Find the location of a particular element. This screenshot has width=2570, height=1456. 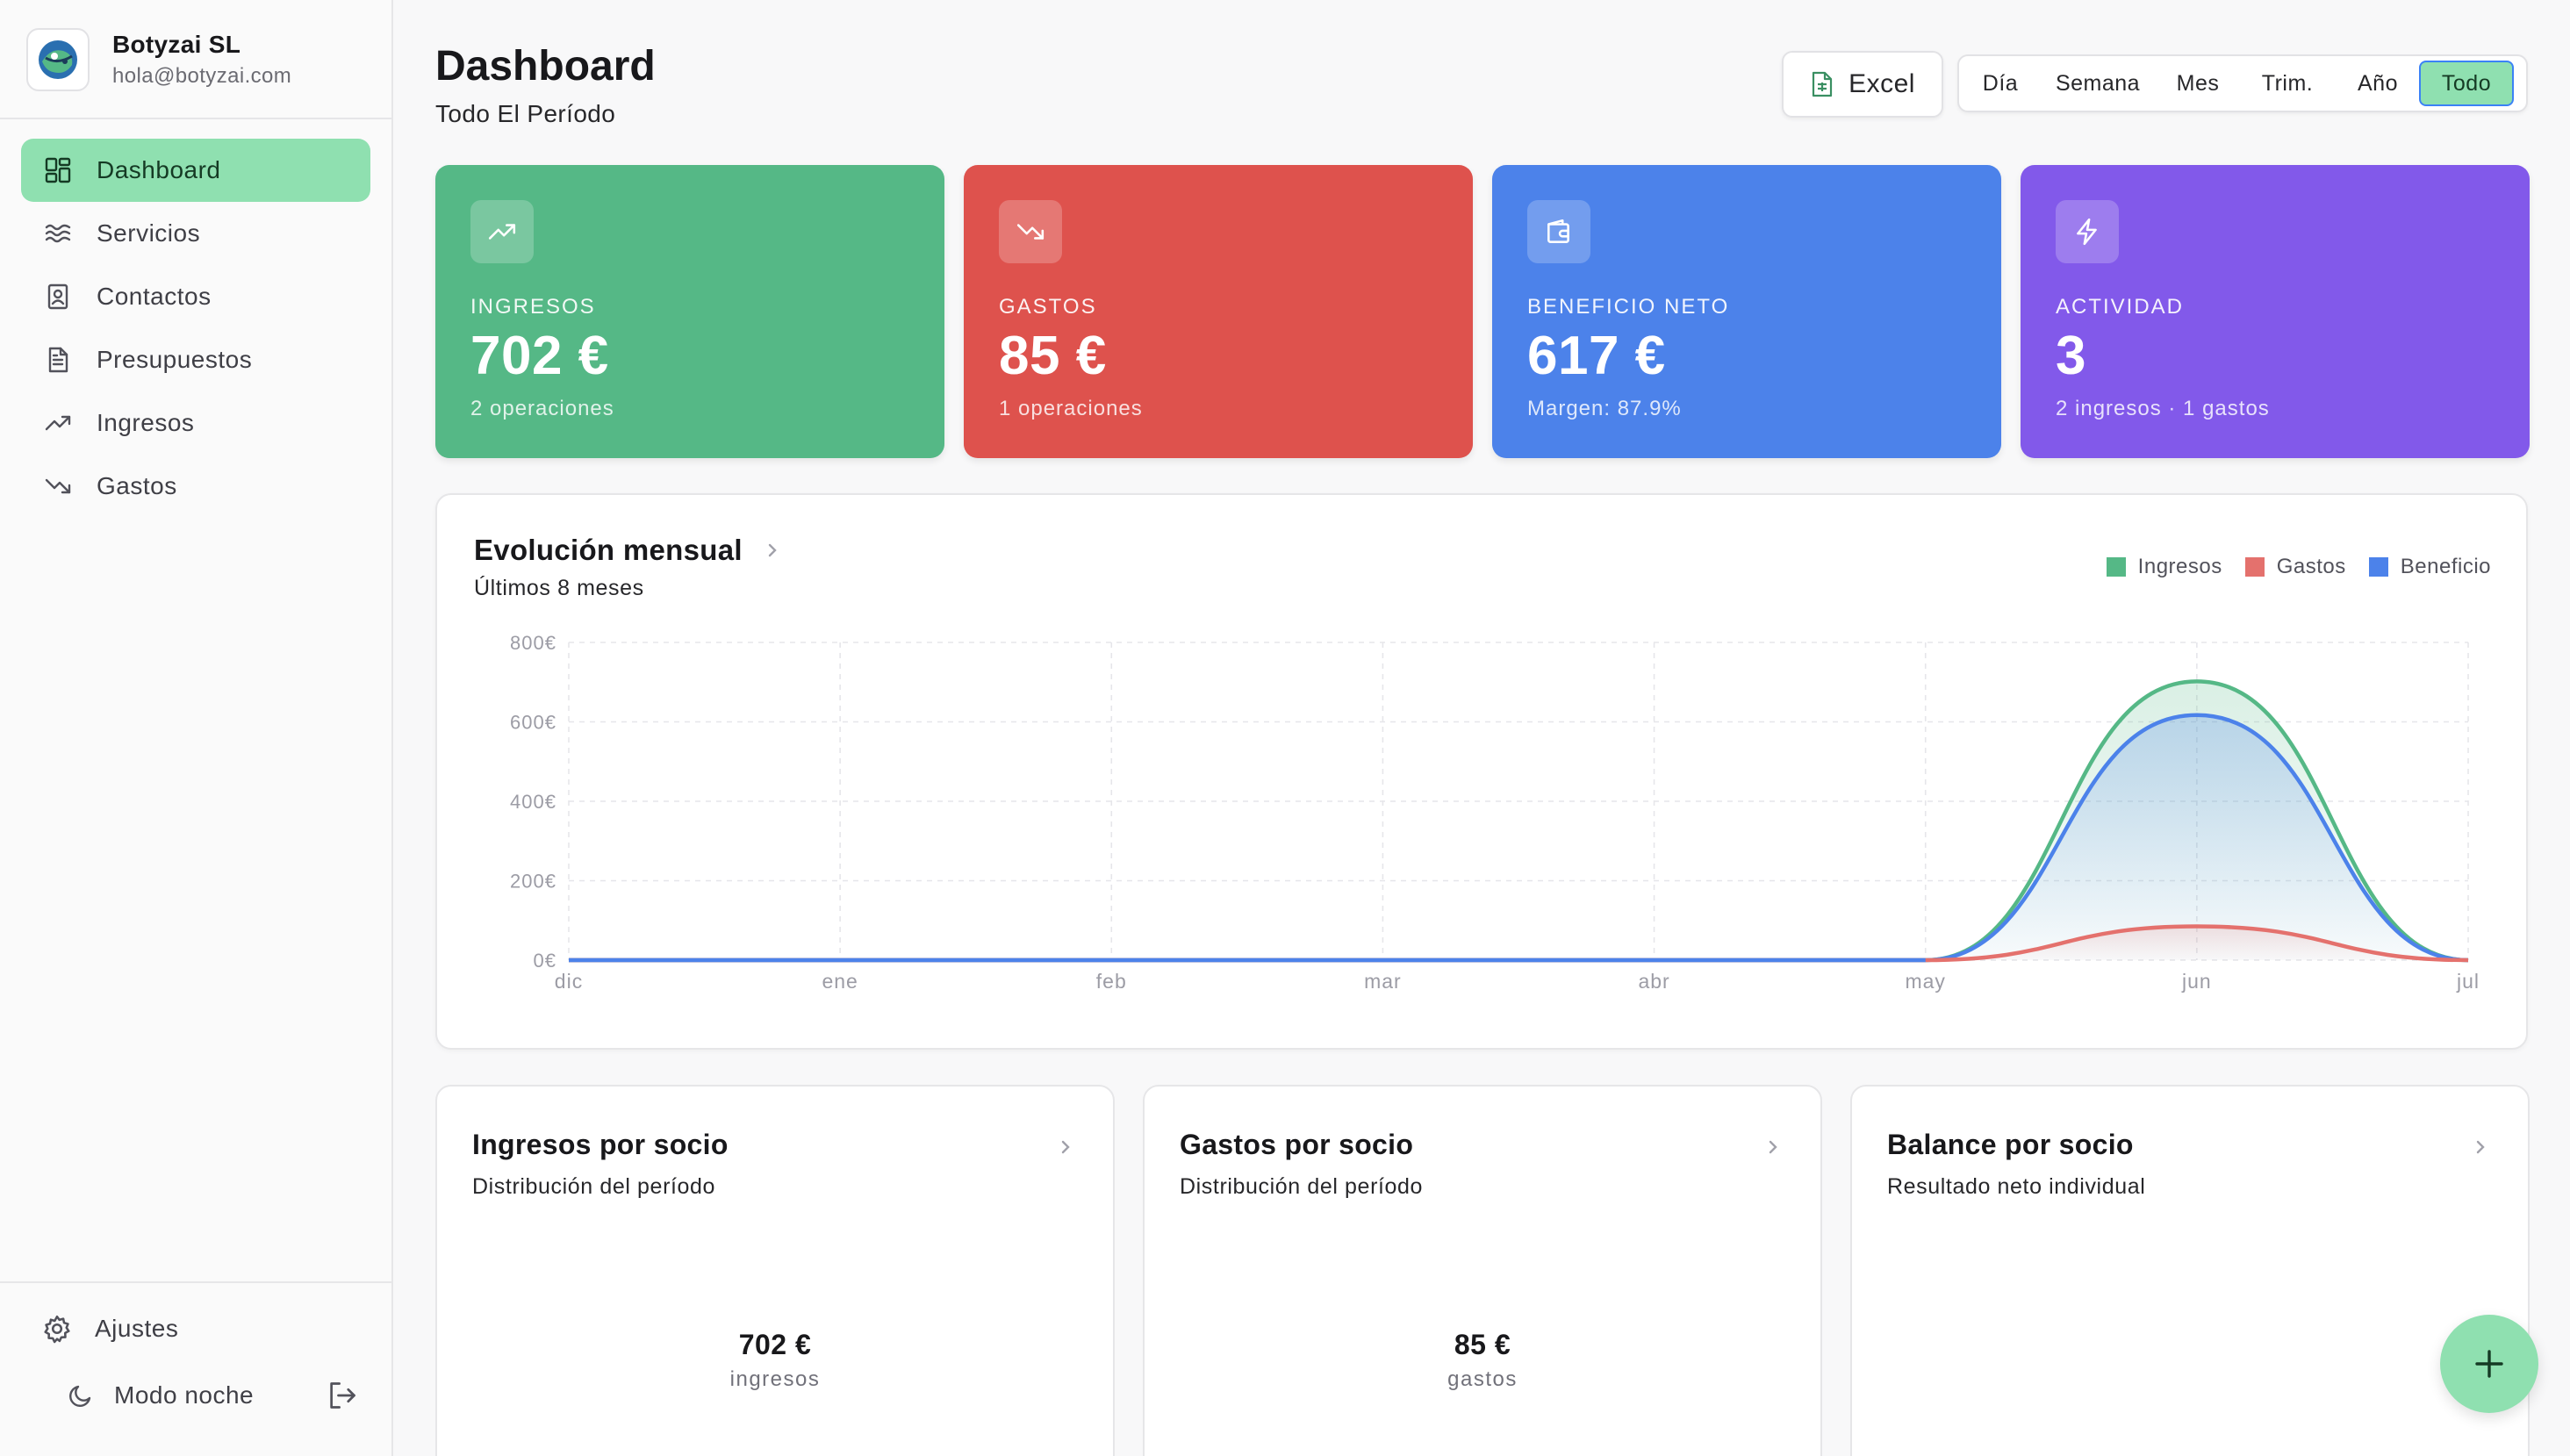

x-tick-label: may is located at coordinates (1925, 982).